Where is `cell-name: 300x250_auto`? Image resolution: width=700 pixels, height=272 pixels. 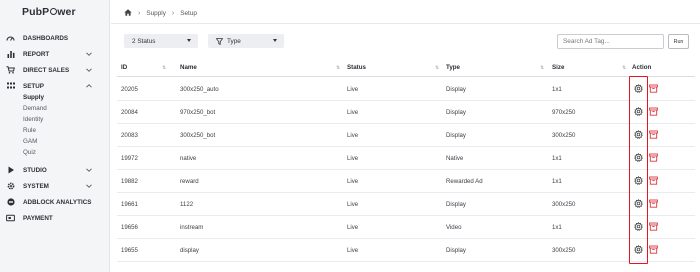
cell-name: 300x250_auto is located at coordinates (199, 89).